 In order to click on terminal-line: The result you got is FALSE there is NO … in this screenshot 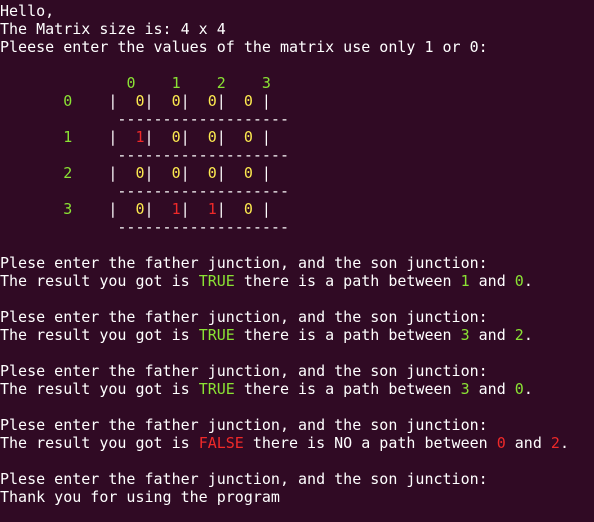, I will do `click(284, 443)`.